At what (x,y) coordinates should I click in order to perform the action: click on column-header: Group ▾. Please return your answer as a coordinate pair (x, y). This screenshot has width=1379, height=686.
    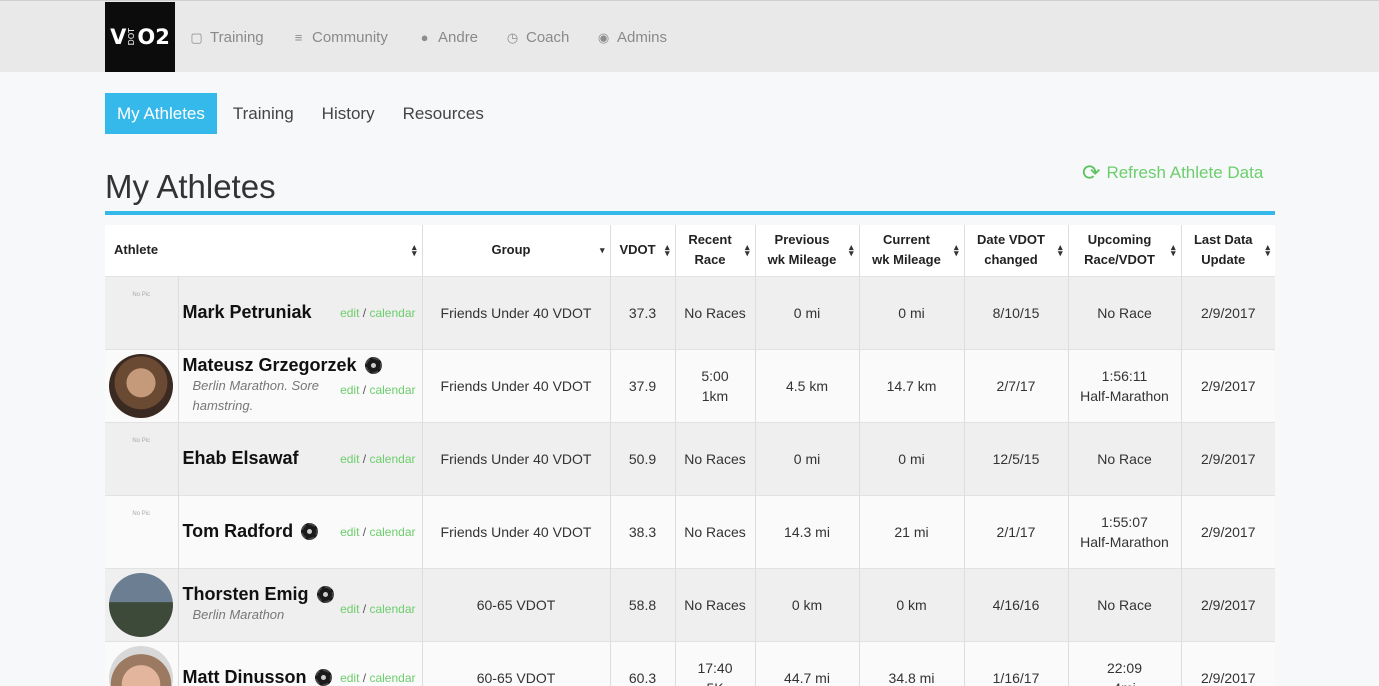
    Looking at the image, I should click on (515, 250).